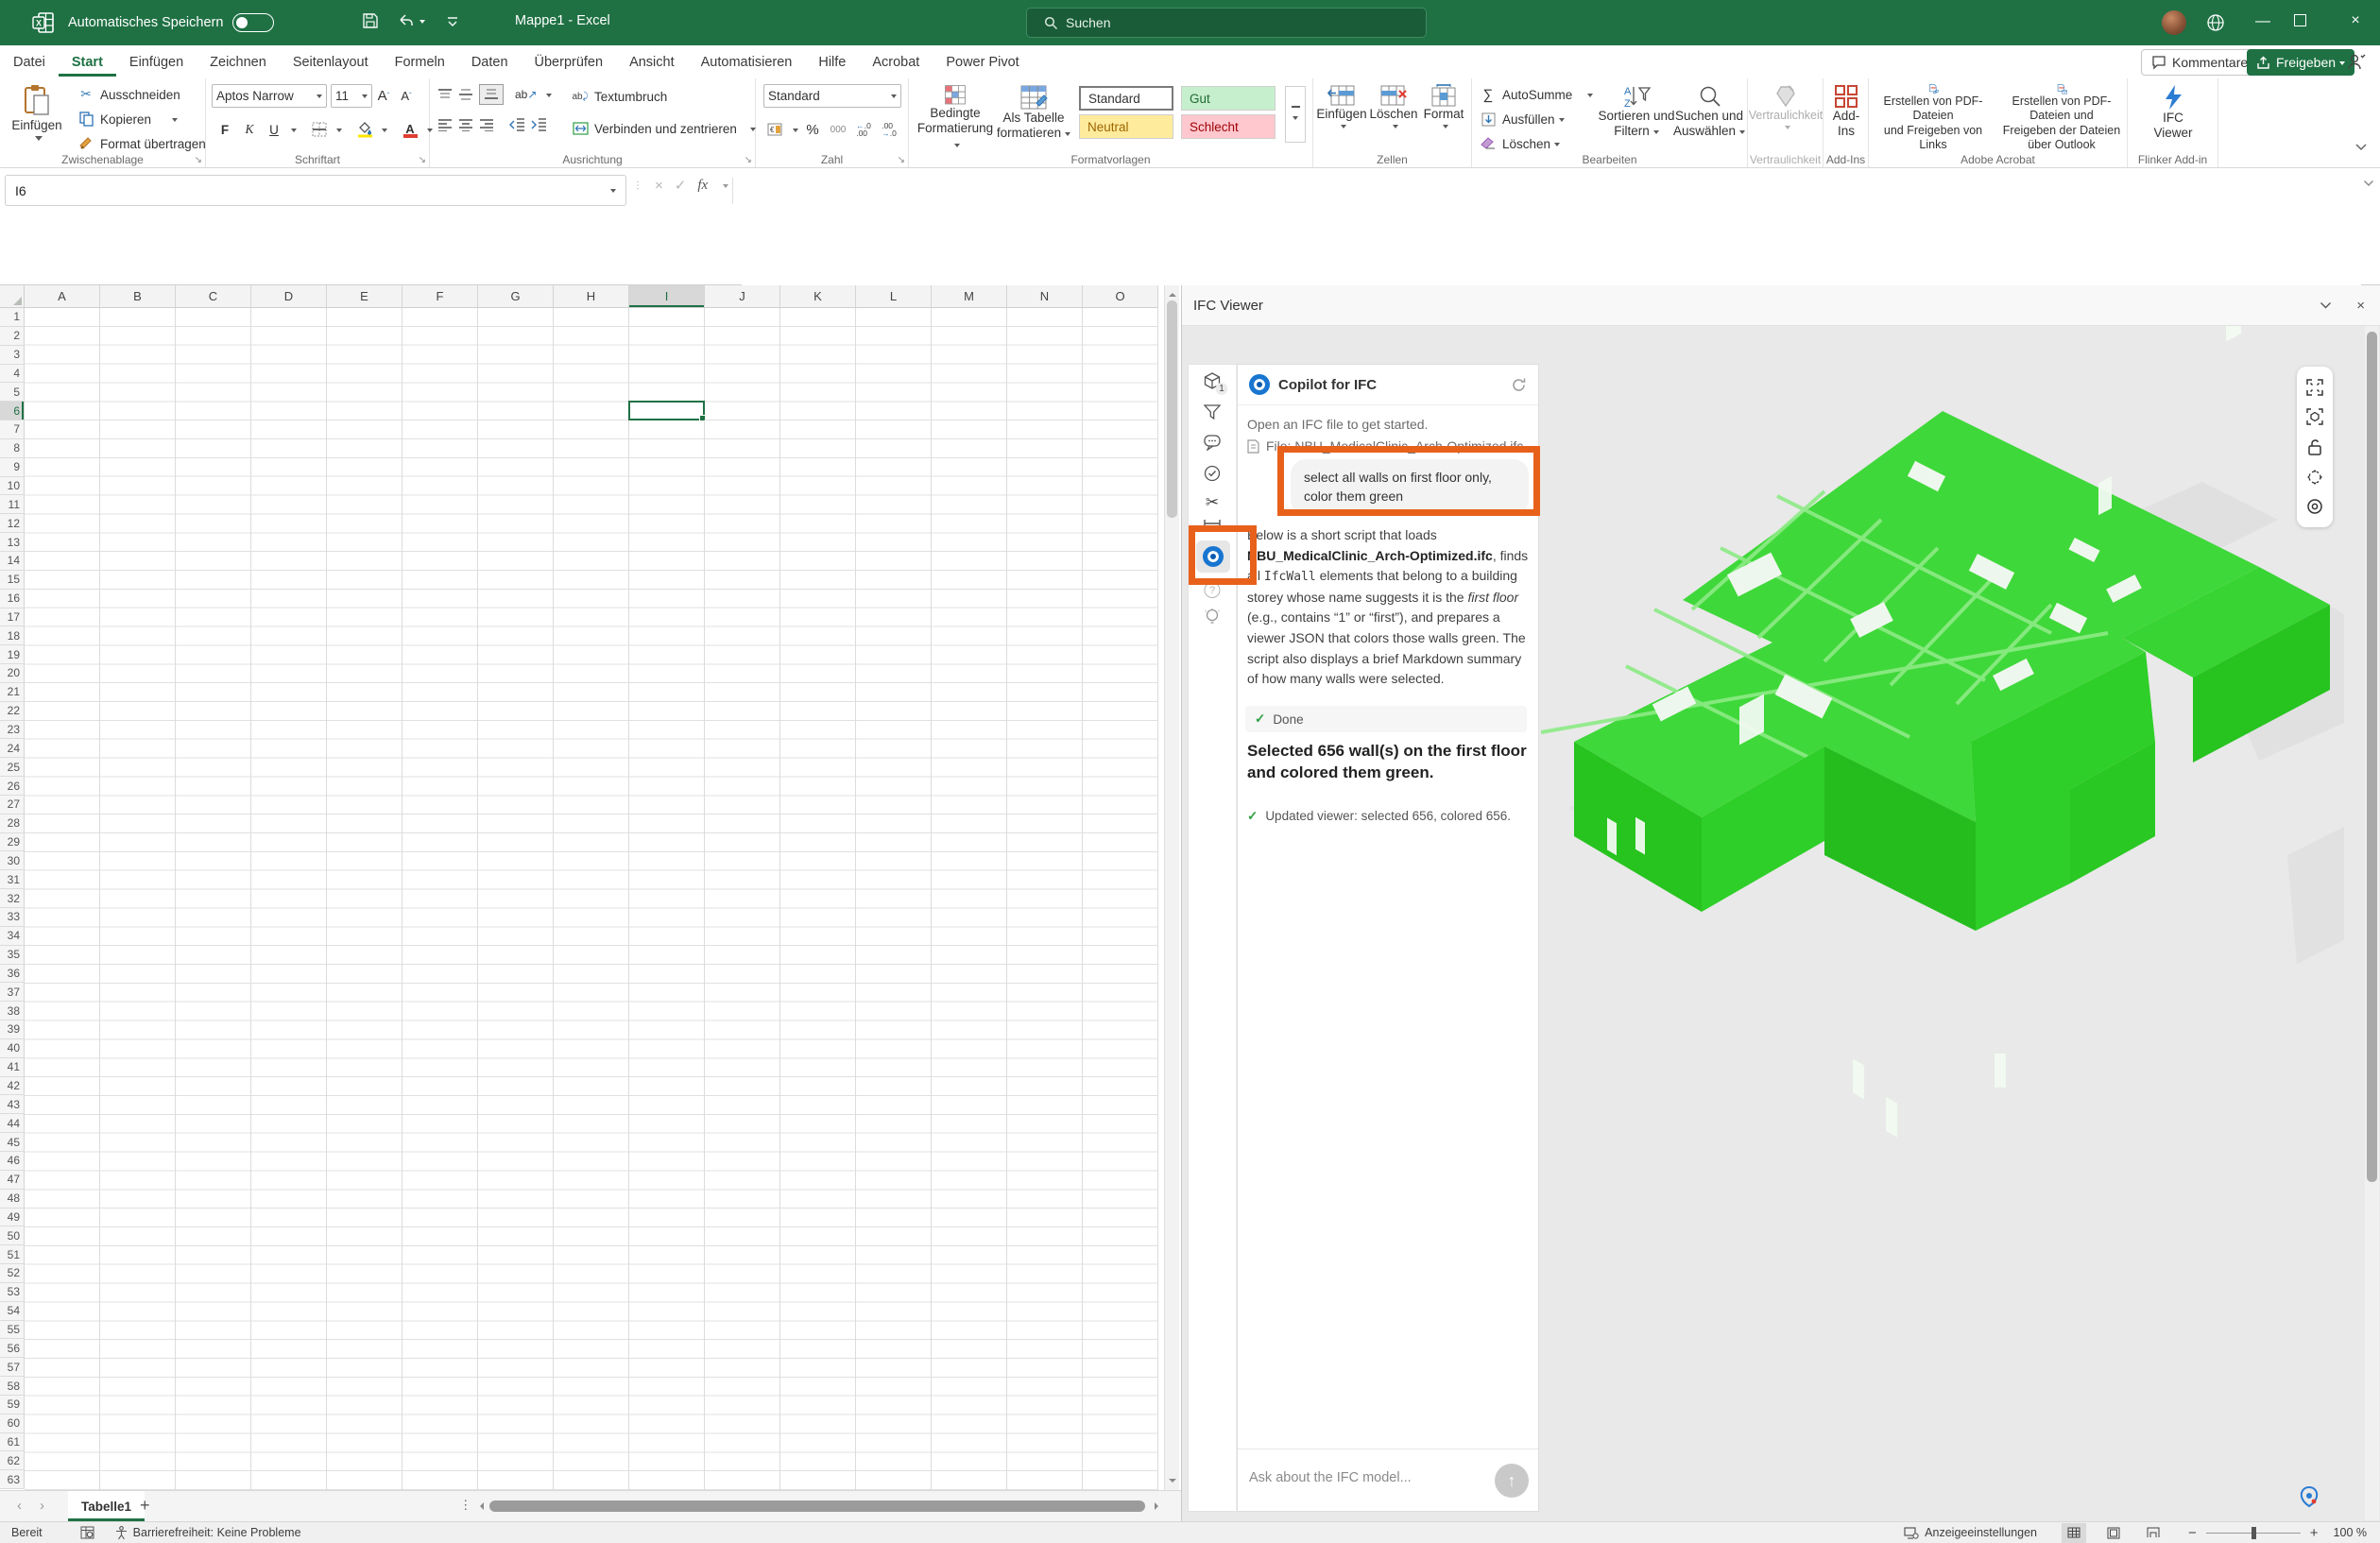  I want to click on align-left-icon, so click(445, 124).